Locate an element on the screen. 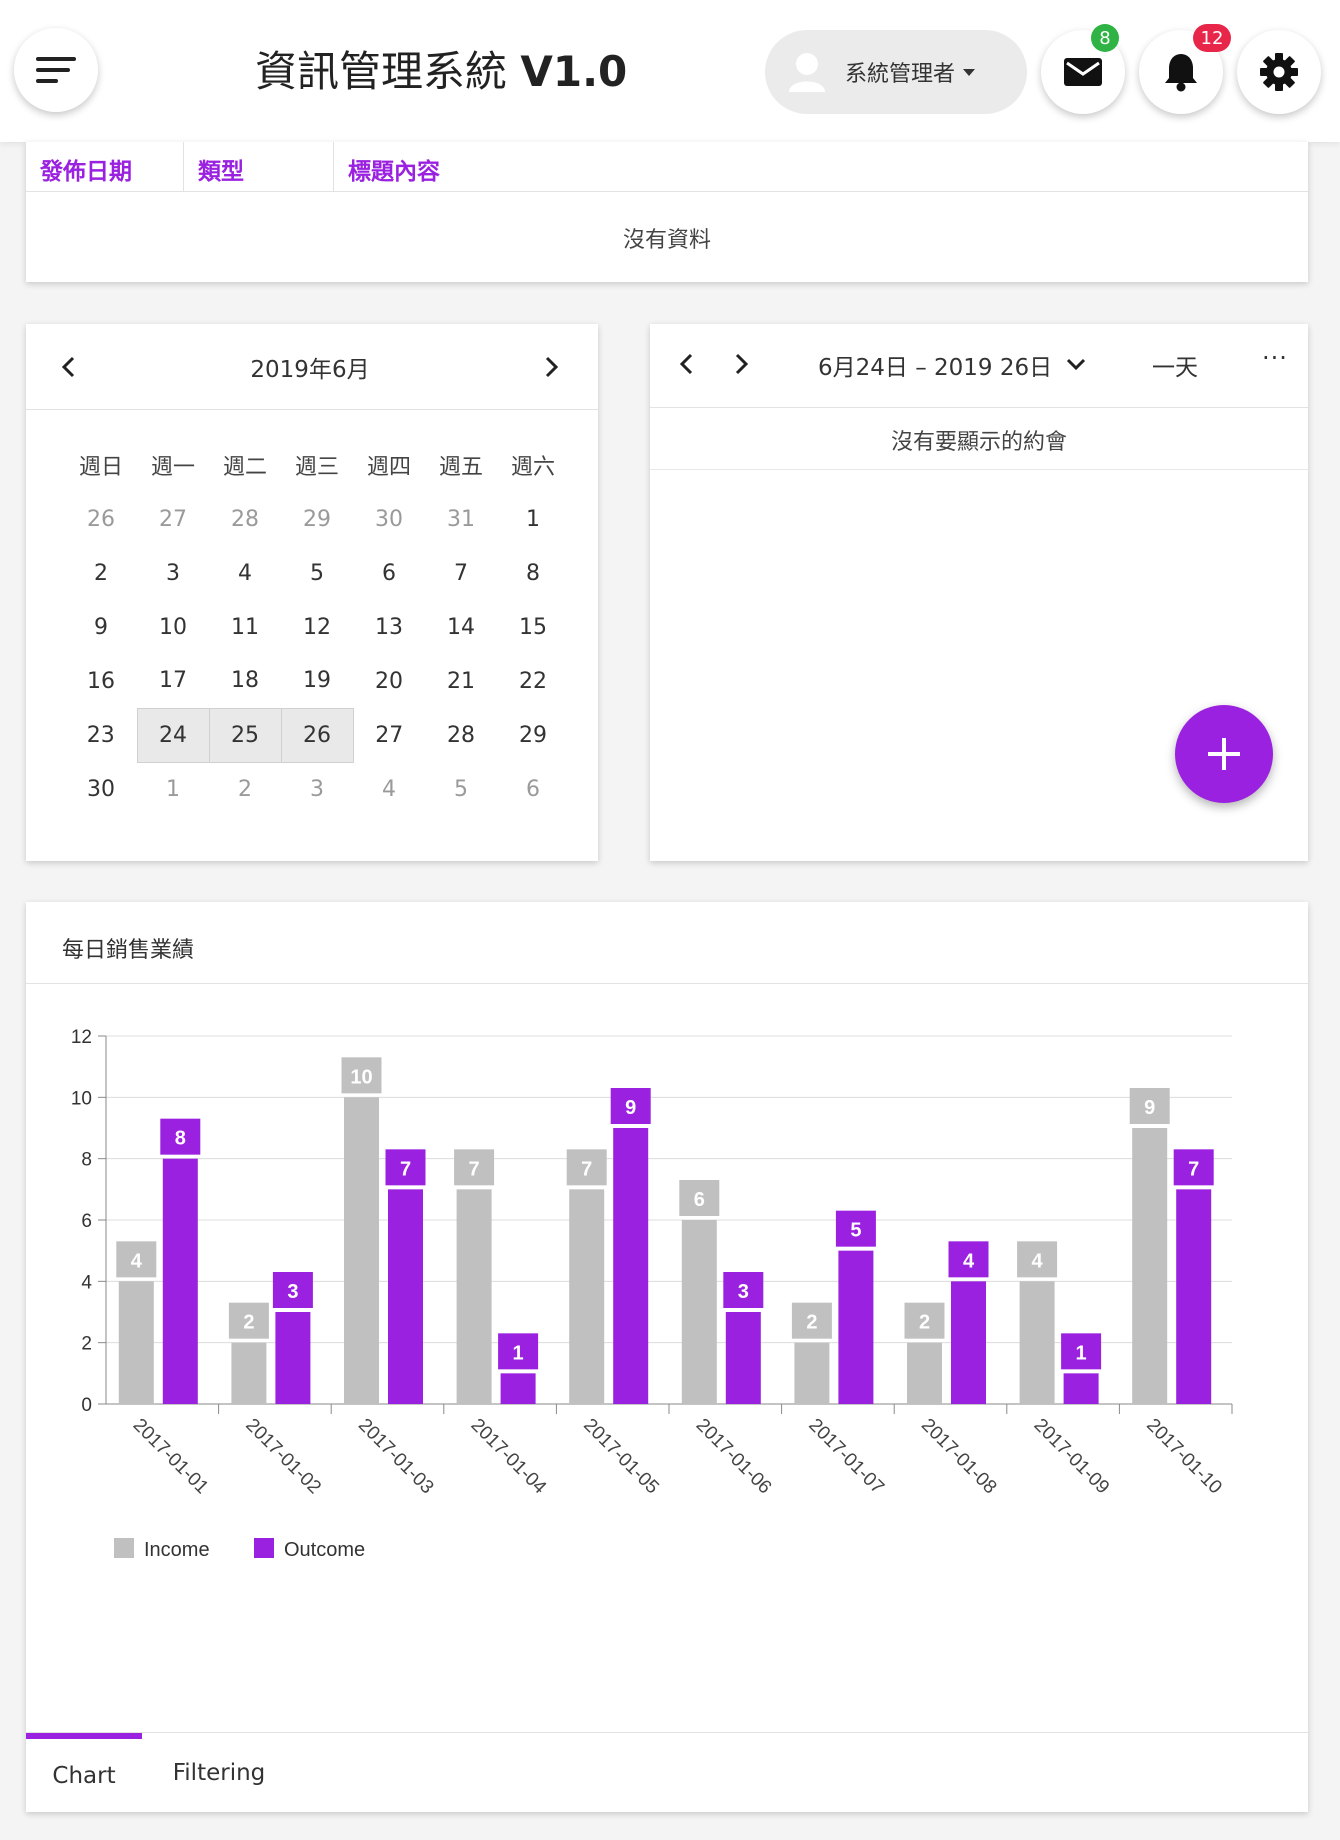 The height and width of the screenshot is (1840, 1340). user-avatar-icon is located at coordinates (807, 72).